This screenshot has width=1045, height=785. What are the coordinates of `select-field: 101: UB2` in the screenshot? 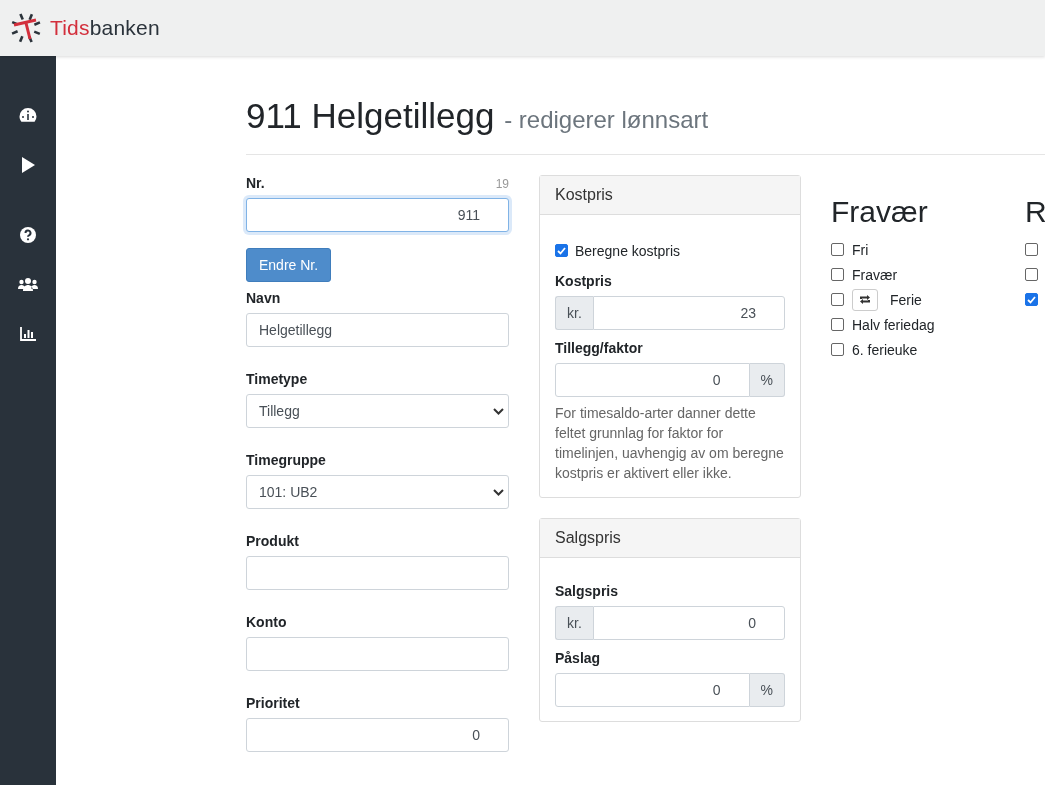 It's located at (377, 492).